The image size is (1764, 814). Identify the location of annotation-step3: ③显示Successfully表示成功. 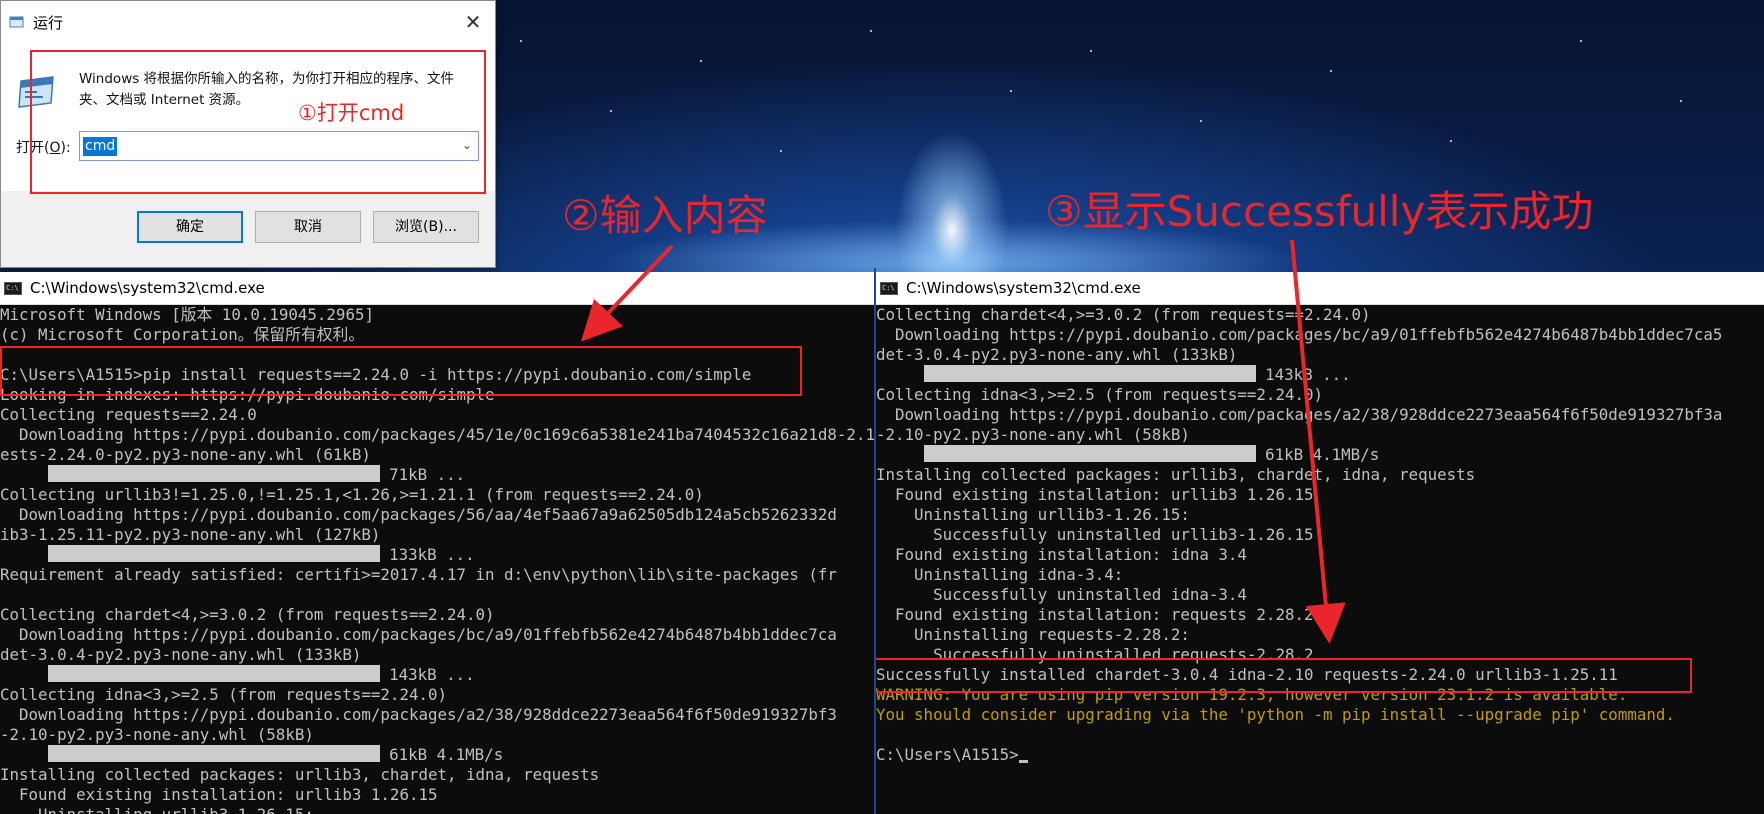
(1319, 211).